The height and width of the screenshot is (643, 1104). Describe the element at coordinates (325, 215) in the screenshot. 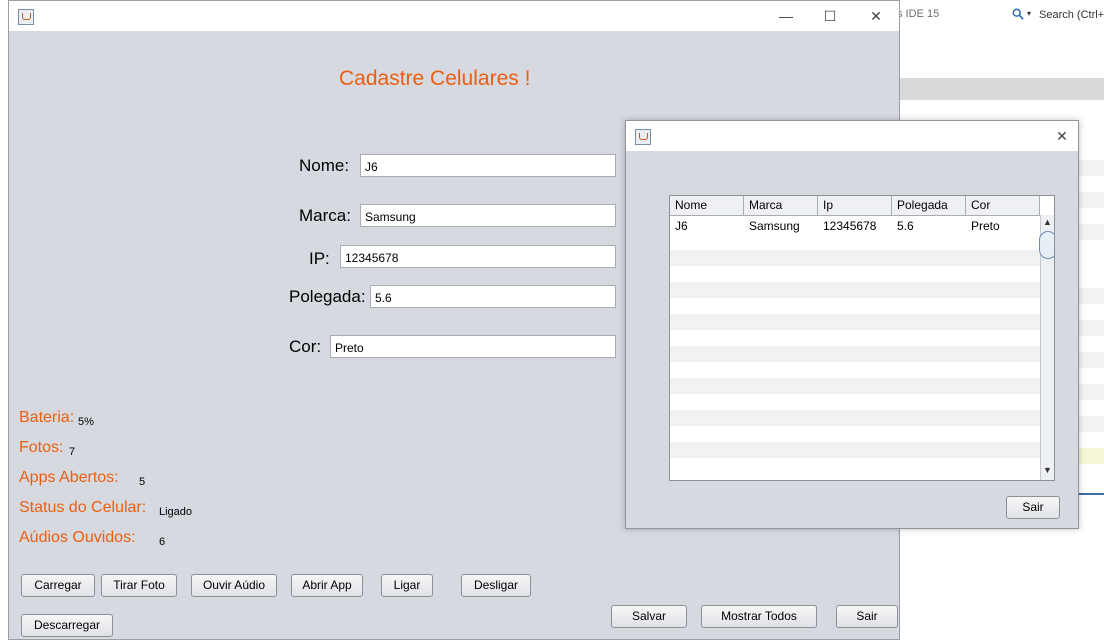

I see `marca-label: Marca:` at that location.